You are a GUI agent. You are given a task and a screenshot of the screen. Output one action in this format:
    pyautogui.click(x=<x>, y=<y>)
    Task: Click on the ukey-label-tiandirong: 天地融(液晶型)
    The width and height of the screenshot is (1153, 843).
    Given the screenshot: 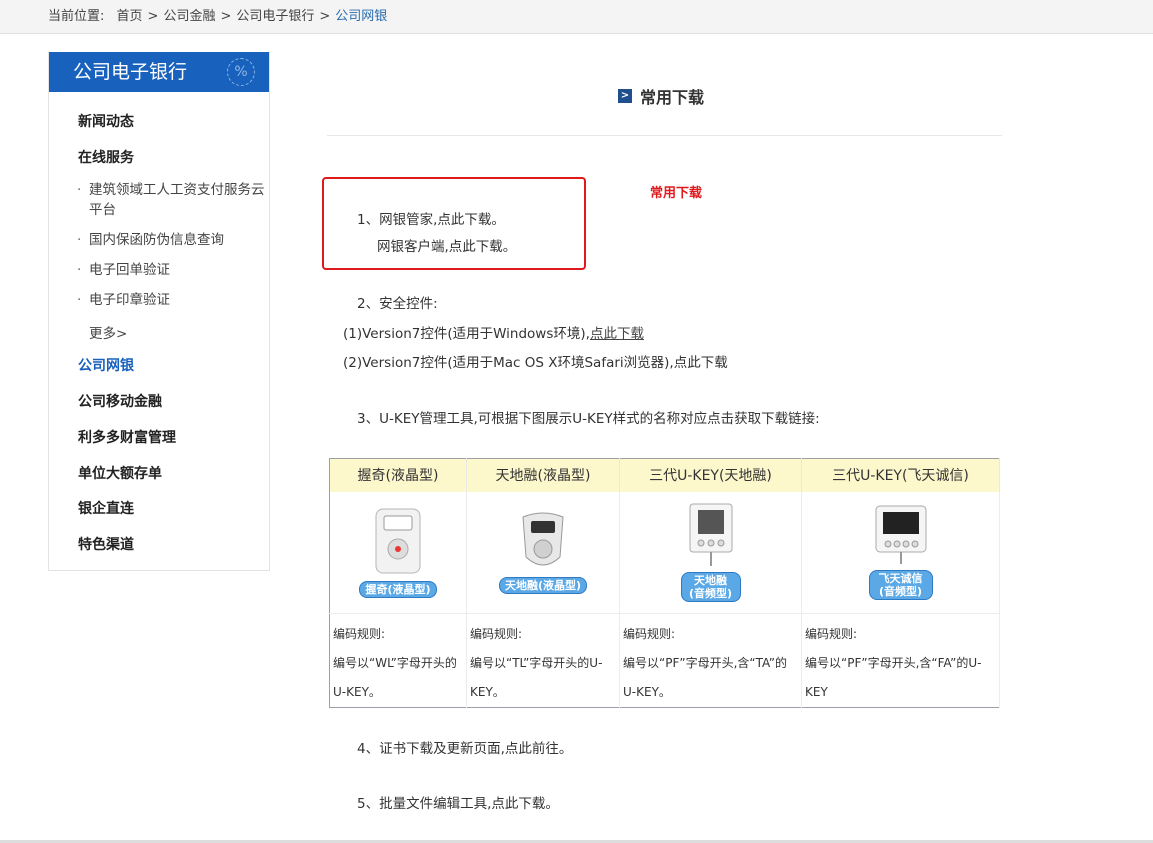 What is the action you would take?
    pyautogui.click(x=543, y=585)
    